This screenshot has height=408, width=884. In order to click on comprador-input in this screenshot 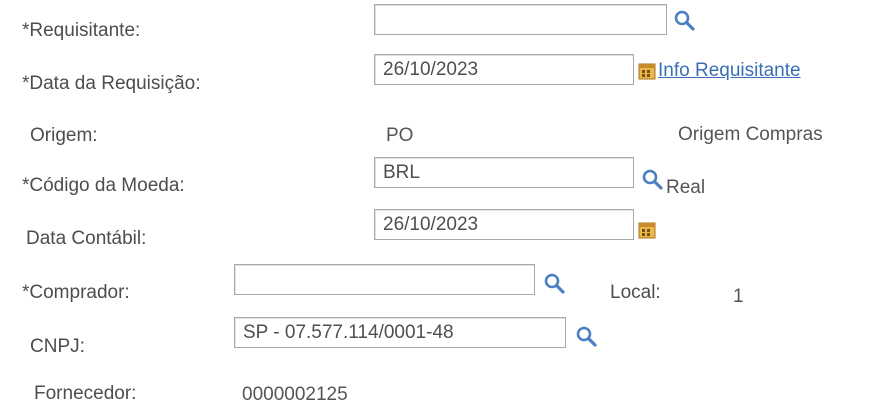, I will do `click(384, 279)`.